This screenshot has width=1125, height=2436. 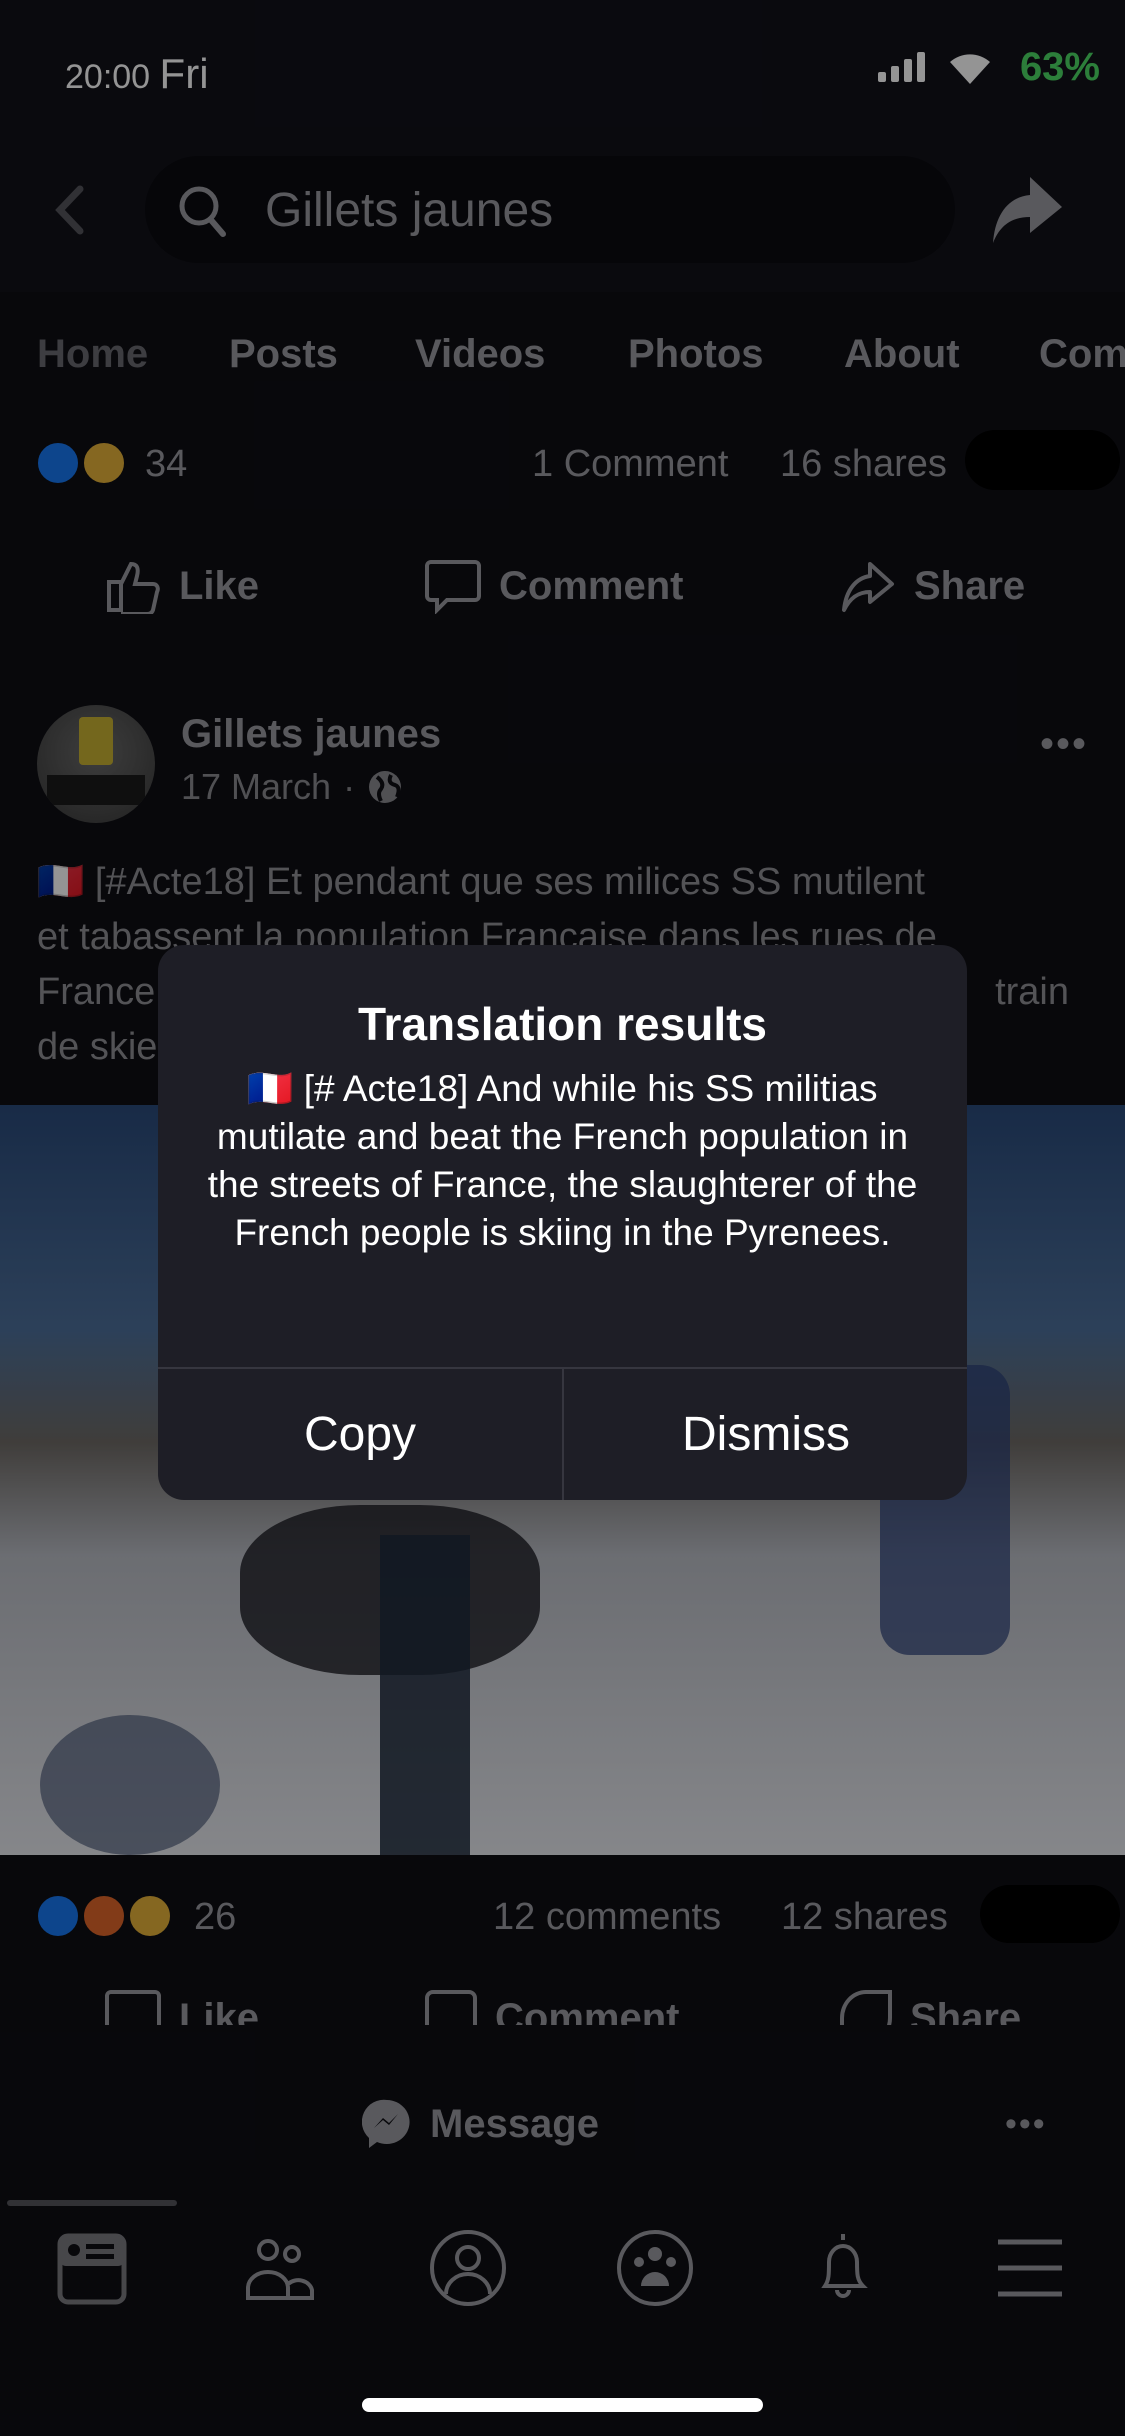 What do you see at coordinates (562, 2405) in the screenshot?
I see `home-indicator` at bounding box center [562, 2405].